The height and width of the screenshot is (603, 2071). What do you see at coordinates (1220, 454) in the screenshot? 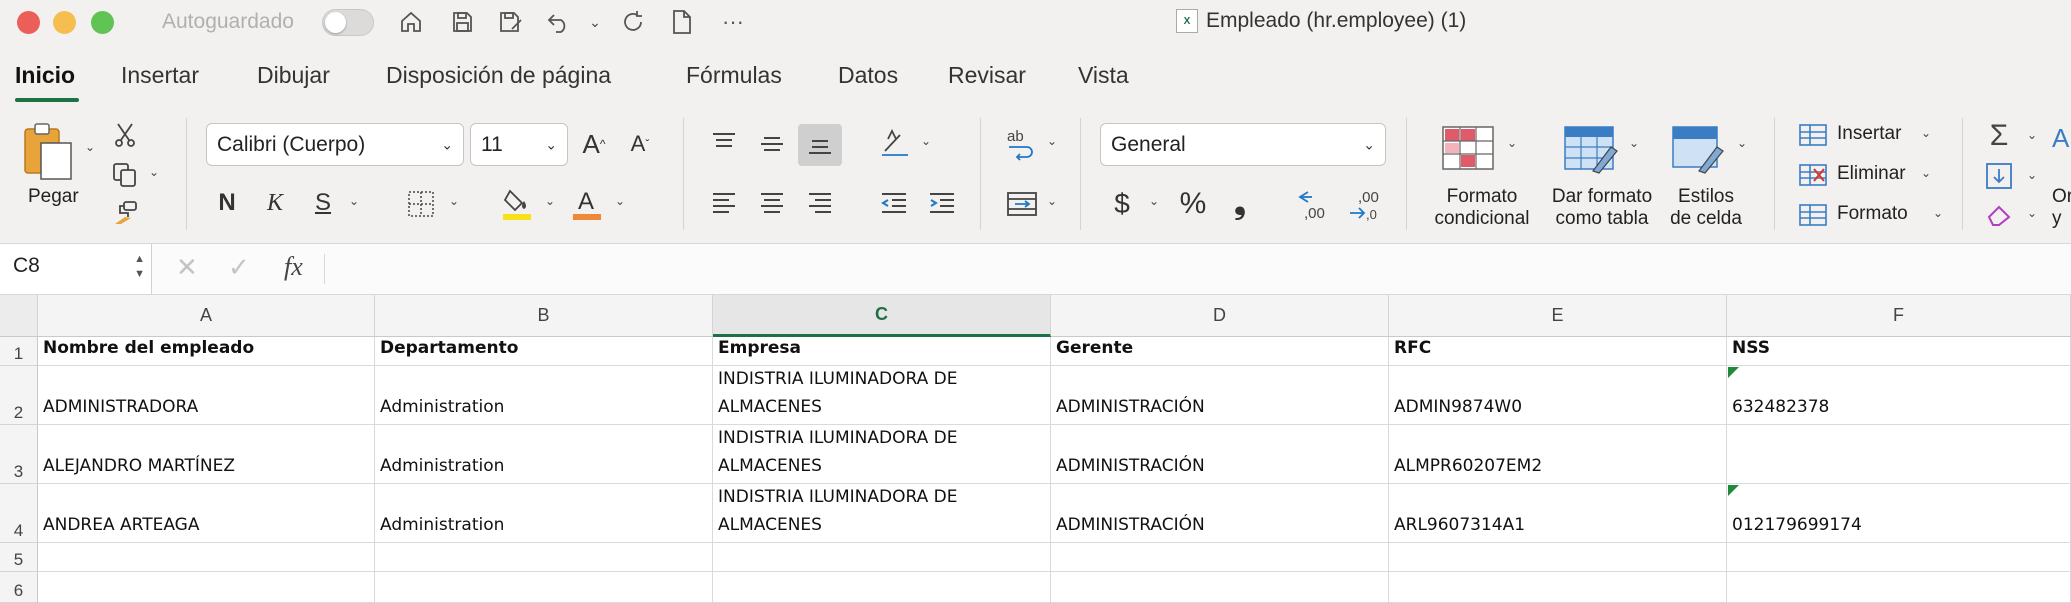
I see `cell-d3: ADMINISTRACIÓN` at bounding box center [1220, 454].